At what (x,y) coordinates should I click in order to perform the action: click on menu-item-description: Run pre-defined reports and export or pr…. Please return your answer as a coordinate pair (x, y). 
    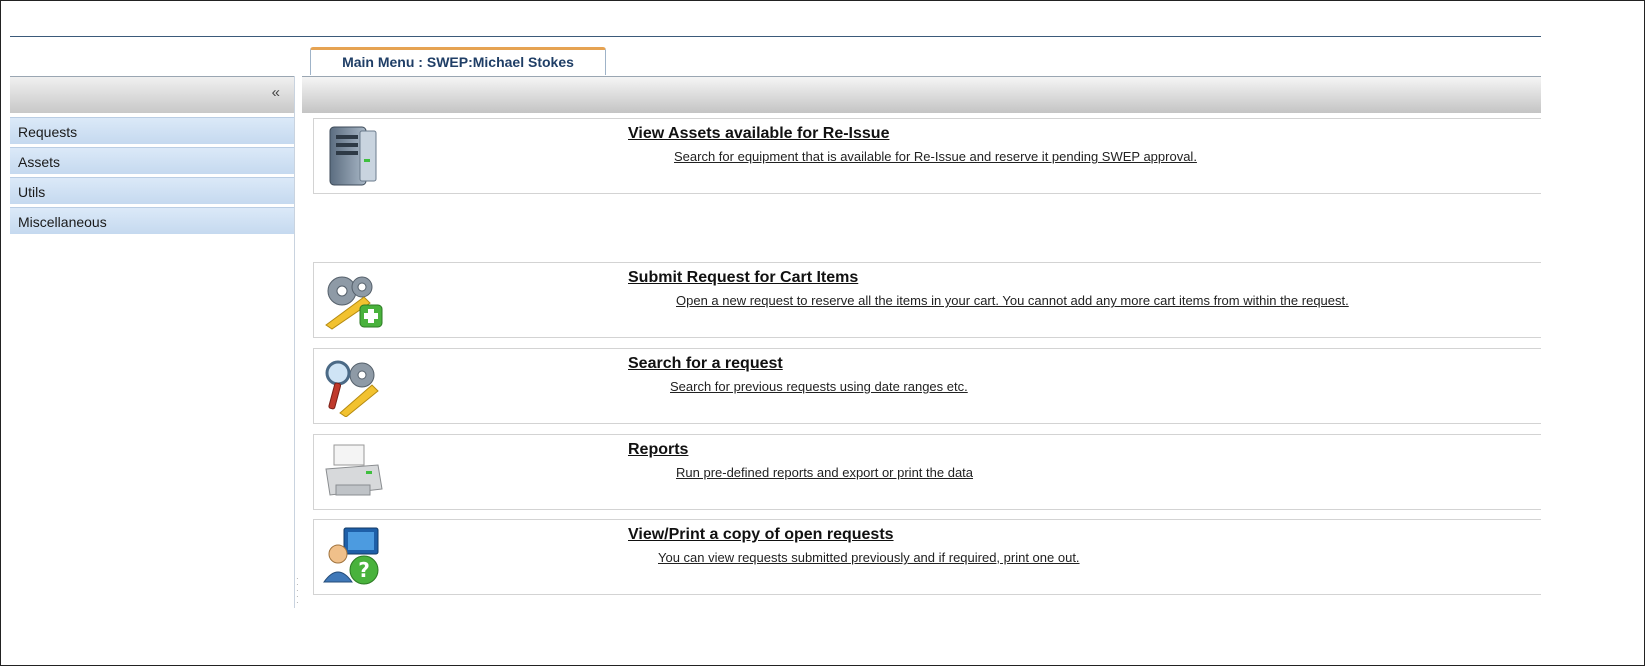
    Looking at the image, I should click on (824, 472).